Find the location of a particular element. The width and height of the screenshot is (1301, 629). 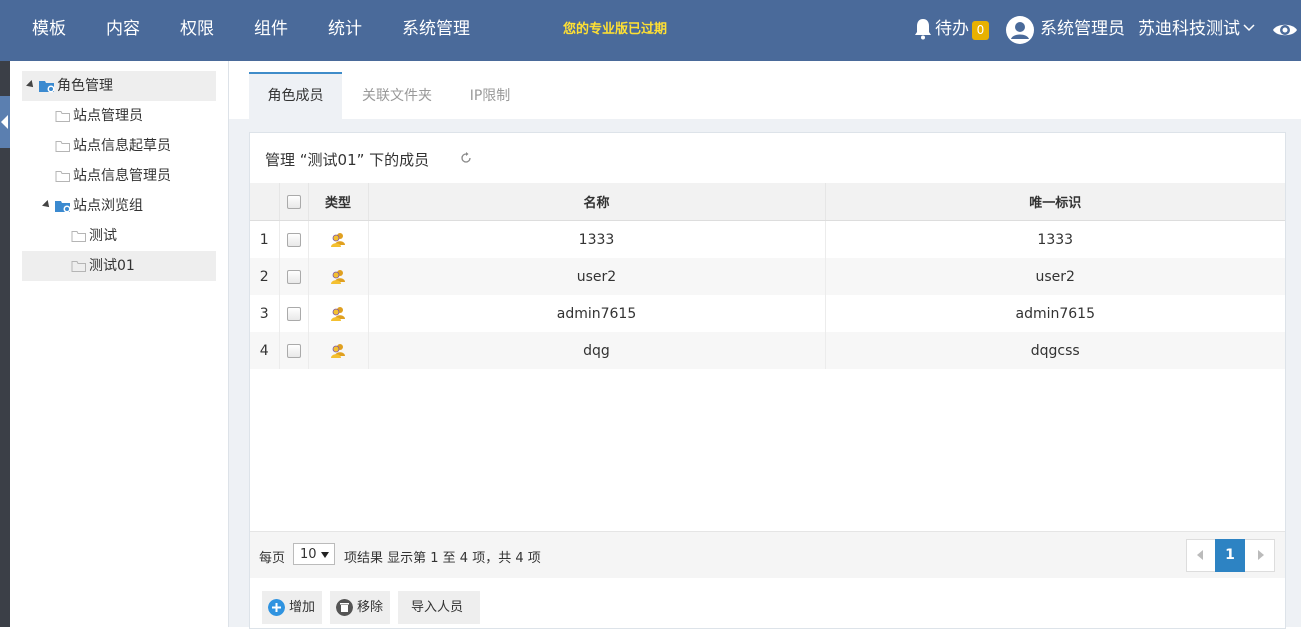

tree-node-label: 角色管理 is located at coordinates (85, 86).